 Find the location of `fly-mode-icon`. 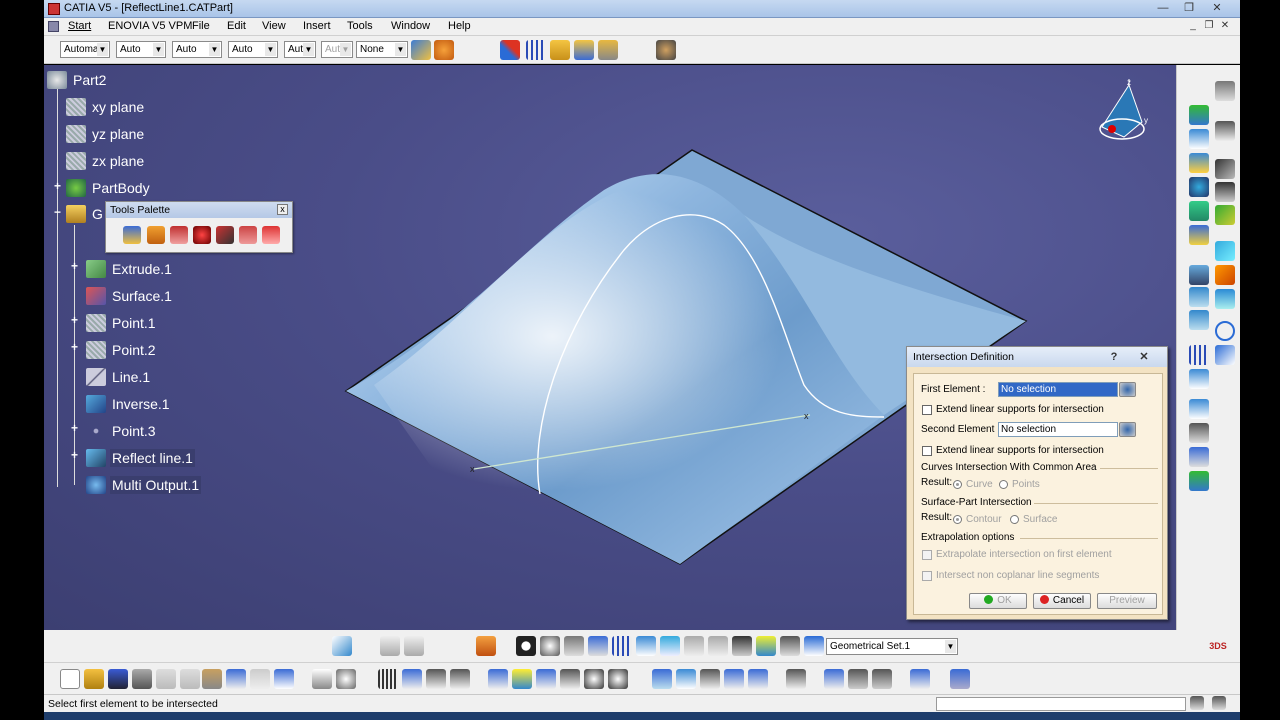

fly-mode-icon is located at coordinates (526, 646).